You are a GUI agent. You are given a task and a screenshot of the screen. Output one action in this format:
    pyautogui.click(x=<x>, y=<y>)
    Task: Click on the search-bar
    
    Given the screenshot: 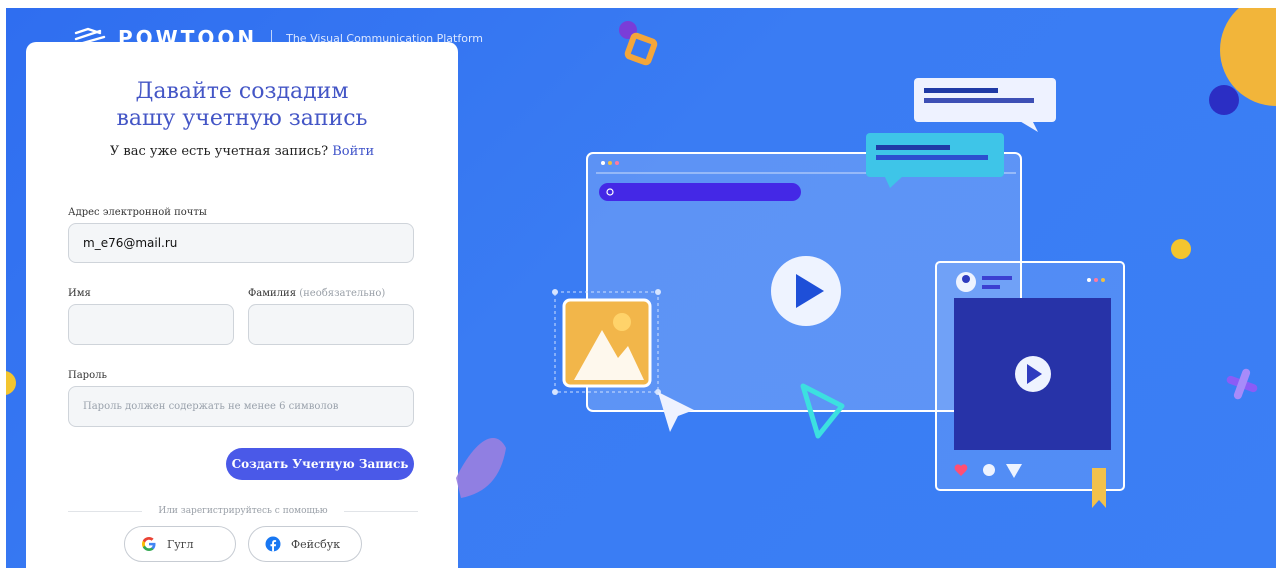 What is the action you would take?
    pyautogui.click(x=700, y=192)
    